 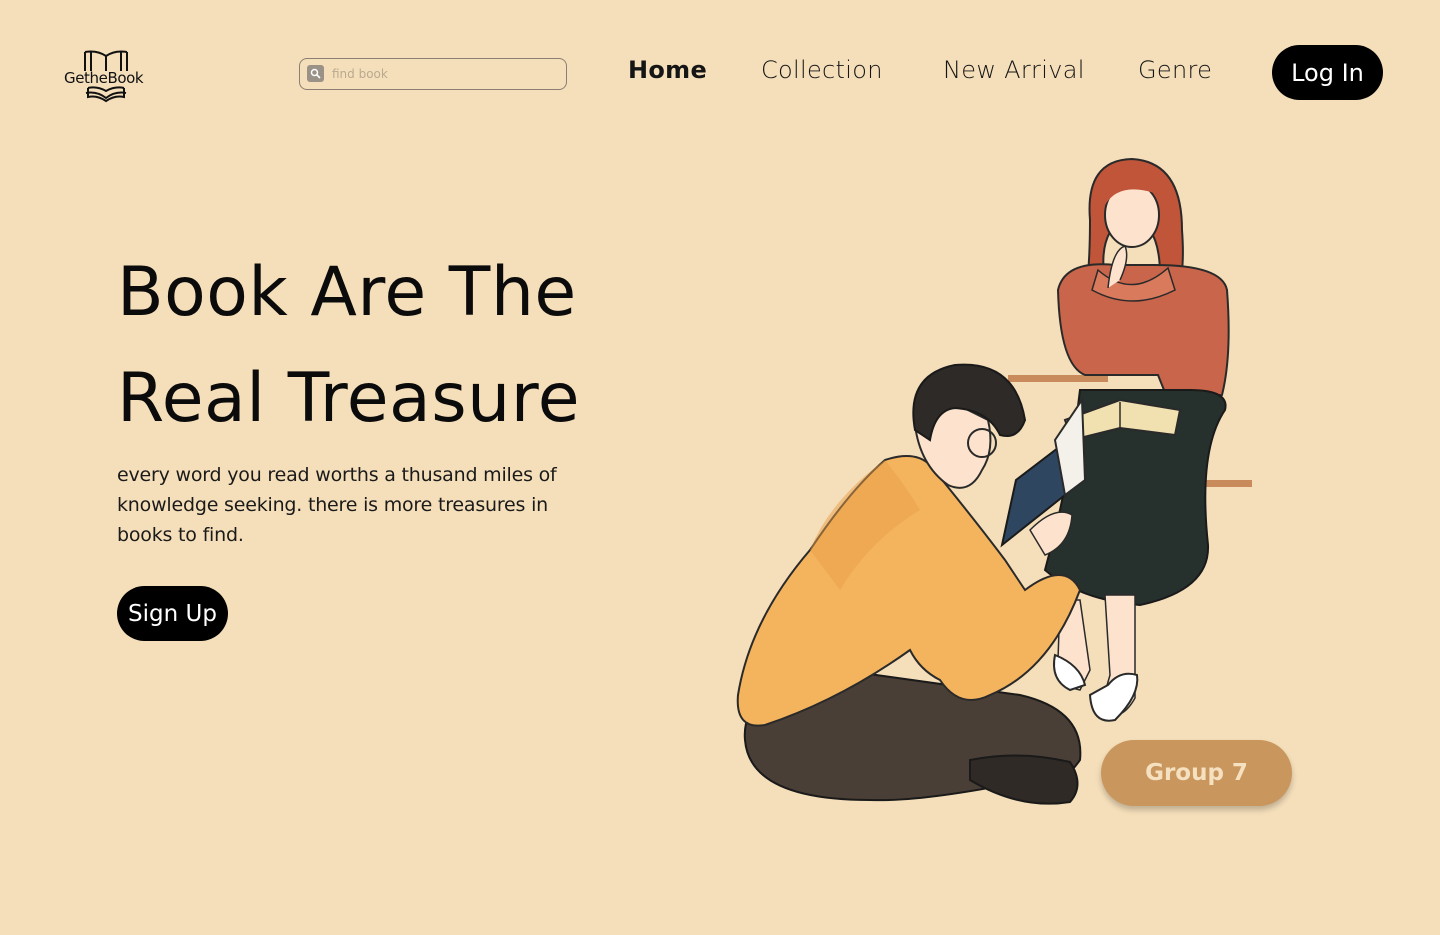 I want to click on search-bar, so click(x=433, y=74).